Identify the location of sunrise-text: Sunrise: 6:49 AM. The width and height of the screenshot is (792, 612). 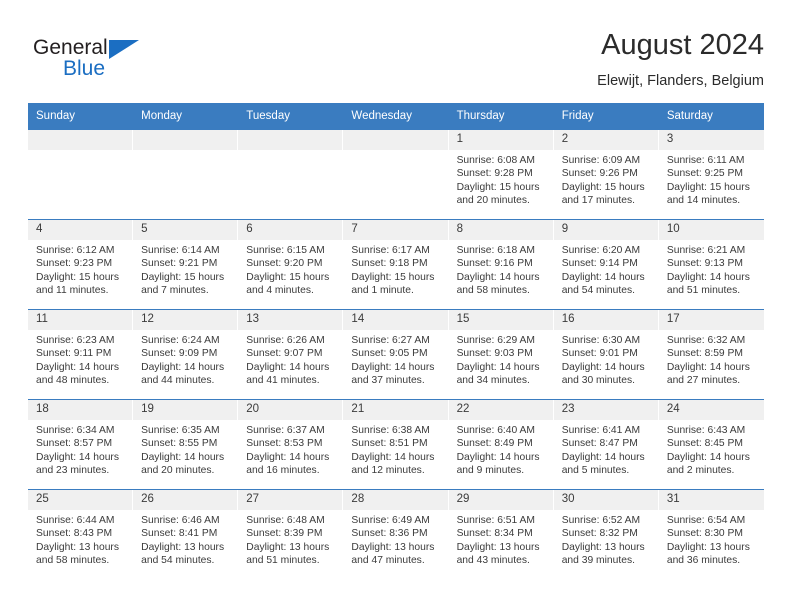
(390, 520).